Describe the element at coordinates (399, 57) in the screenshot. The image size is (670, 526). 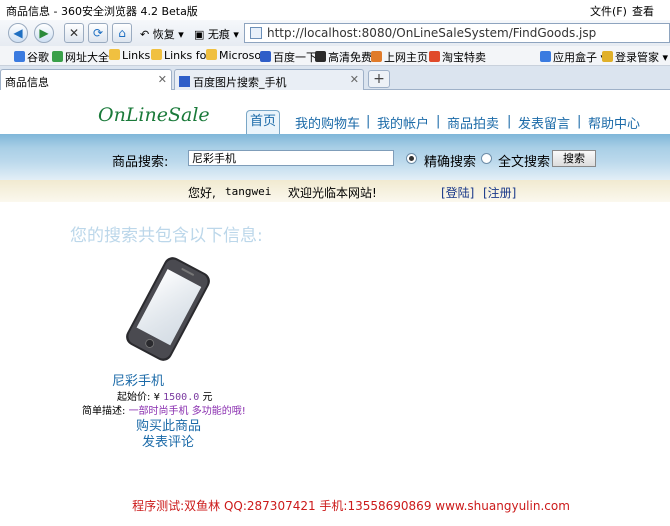
I see `bookmark-homepage: 上网主页` at that location.